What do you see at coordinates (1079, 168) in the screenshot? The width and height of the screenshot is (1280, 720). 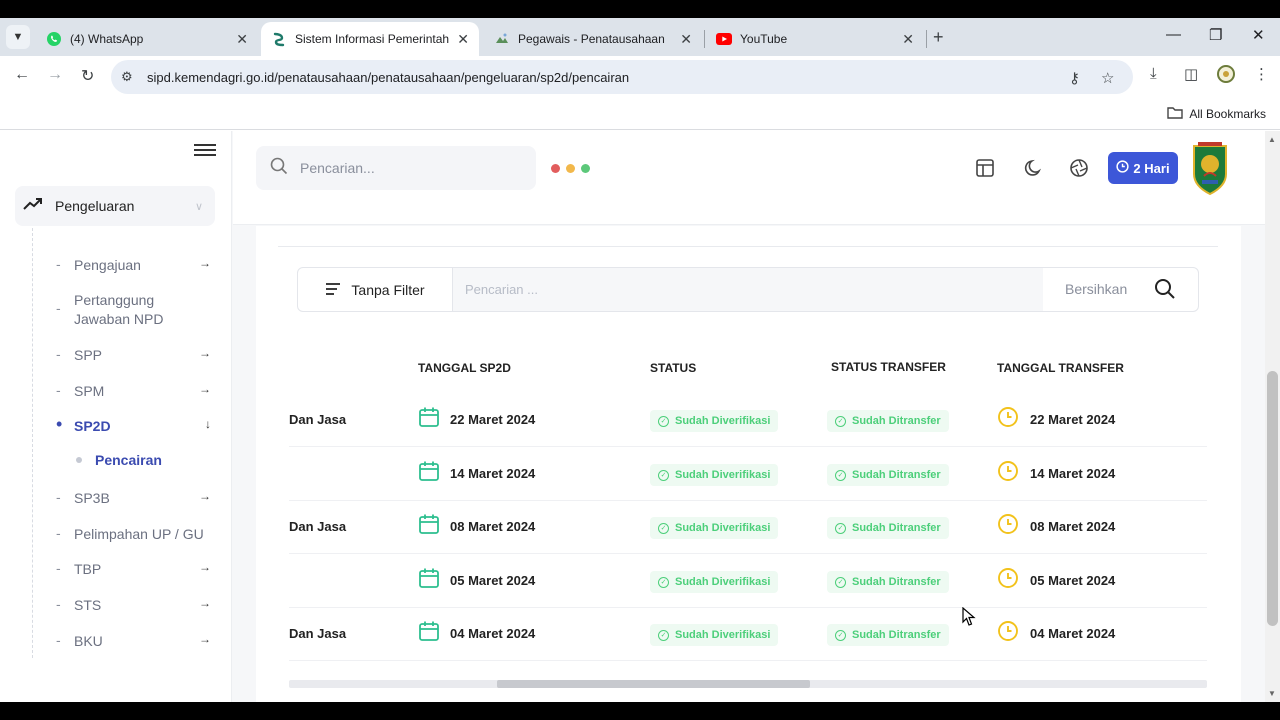 I see `aperture-icon` at bounding box center [1079, 168].